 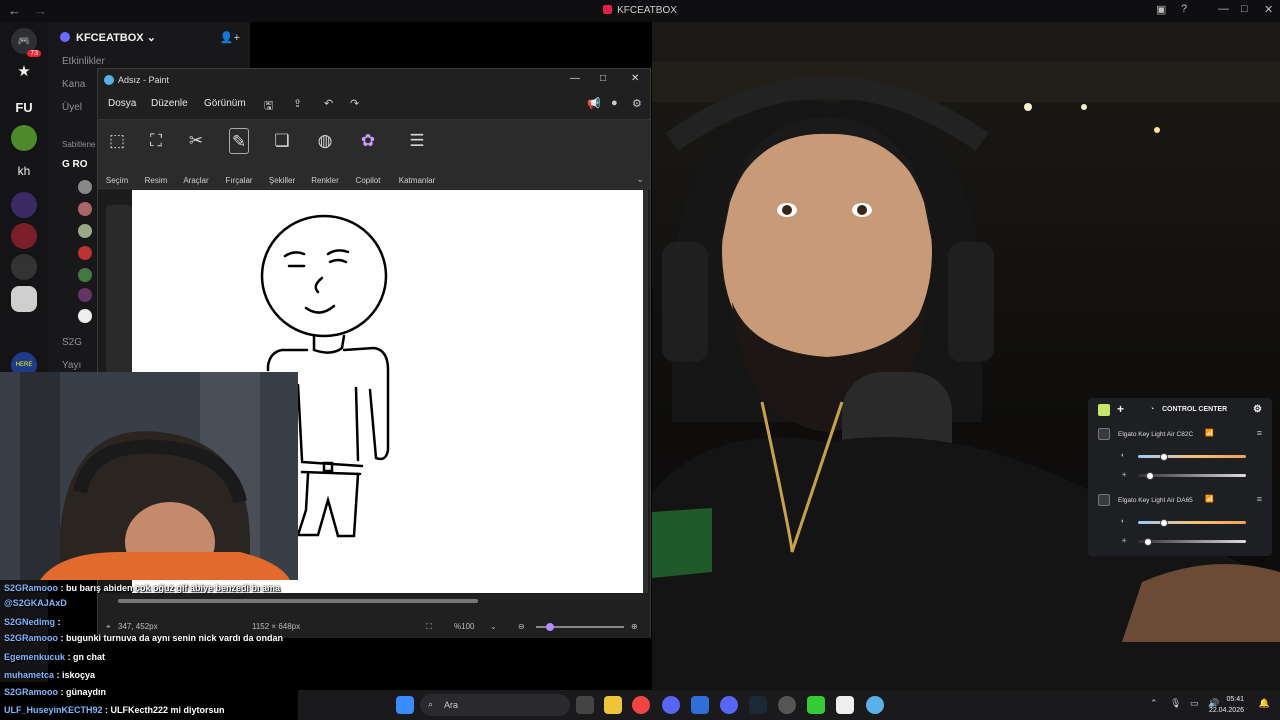 What do you see at coordinates (1104, 410) in the screenshot?
I see `power-all-icon` at bounding box center [1104, 410].